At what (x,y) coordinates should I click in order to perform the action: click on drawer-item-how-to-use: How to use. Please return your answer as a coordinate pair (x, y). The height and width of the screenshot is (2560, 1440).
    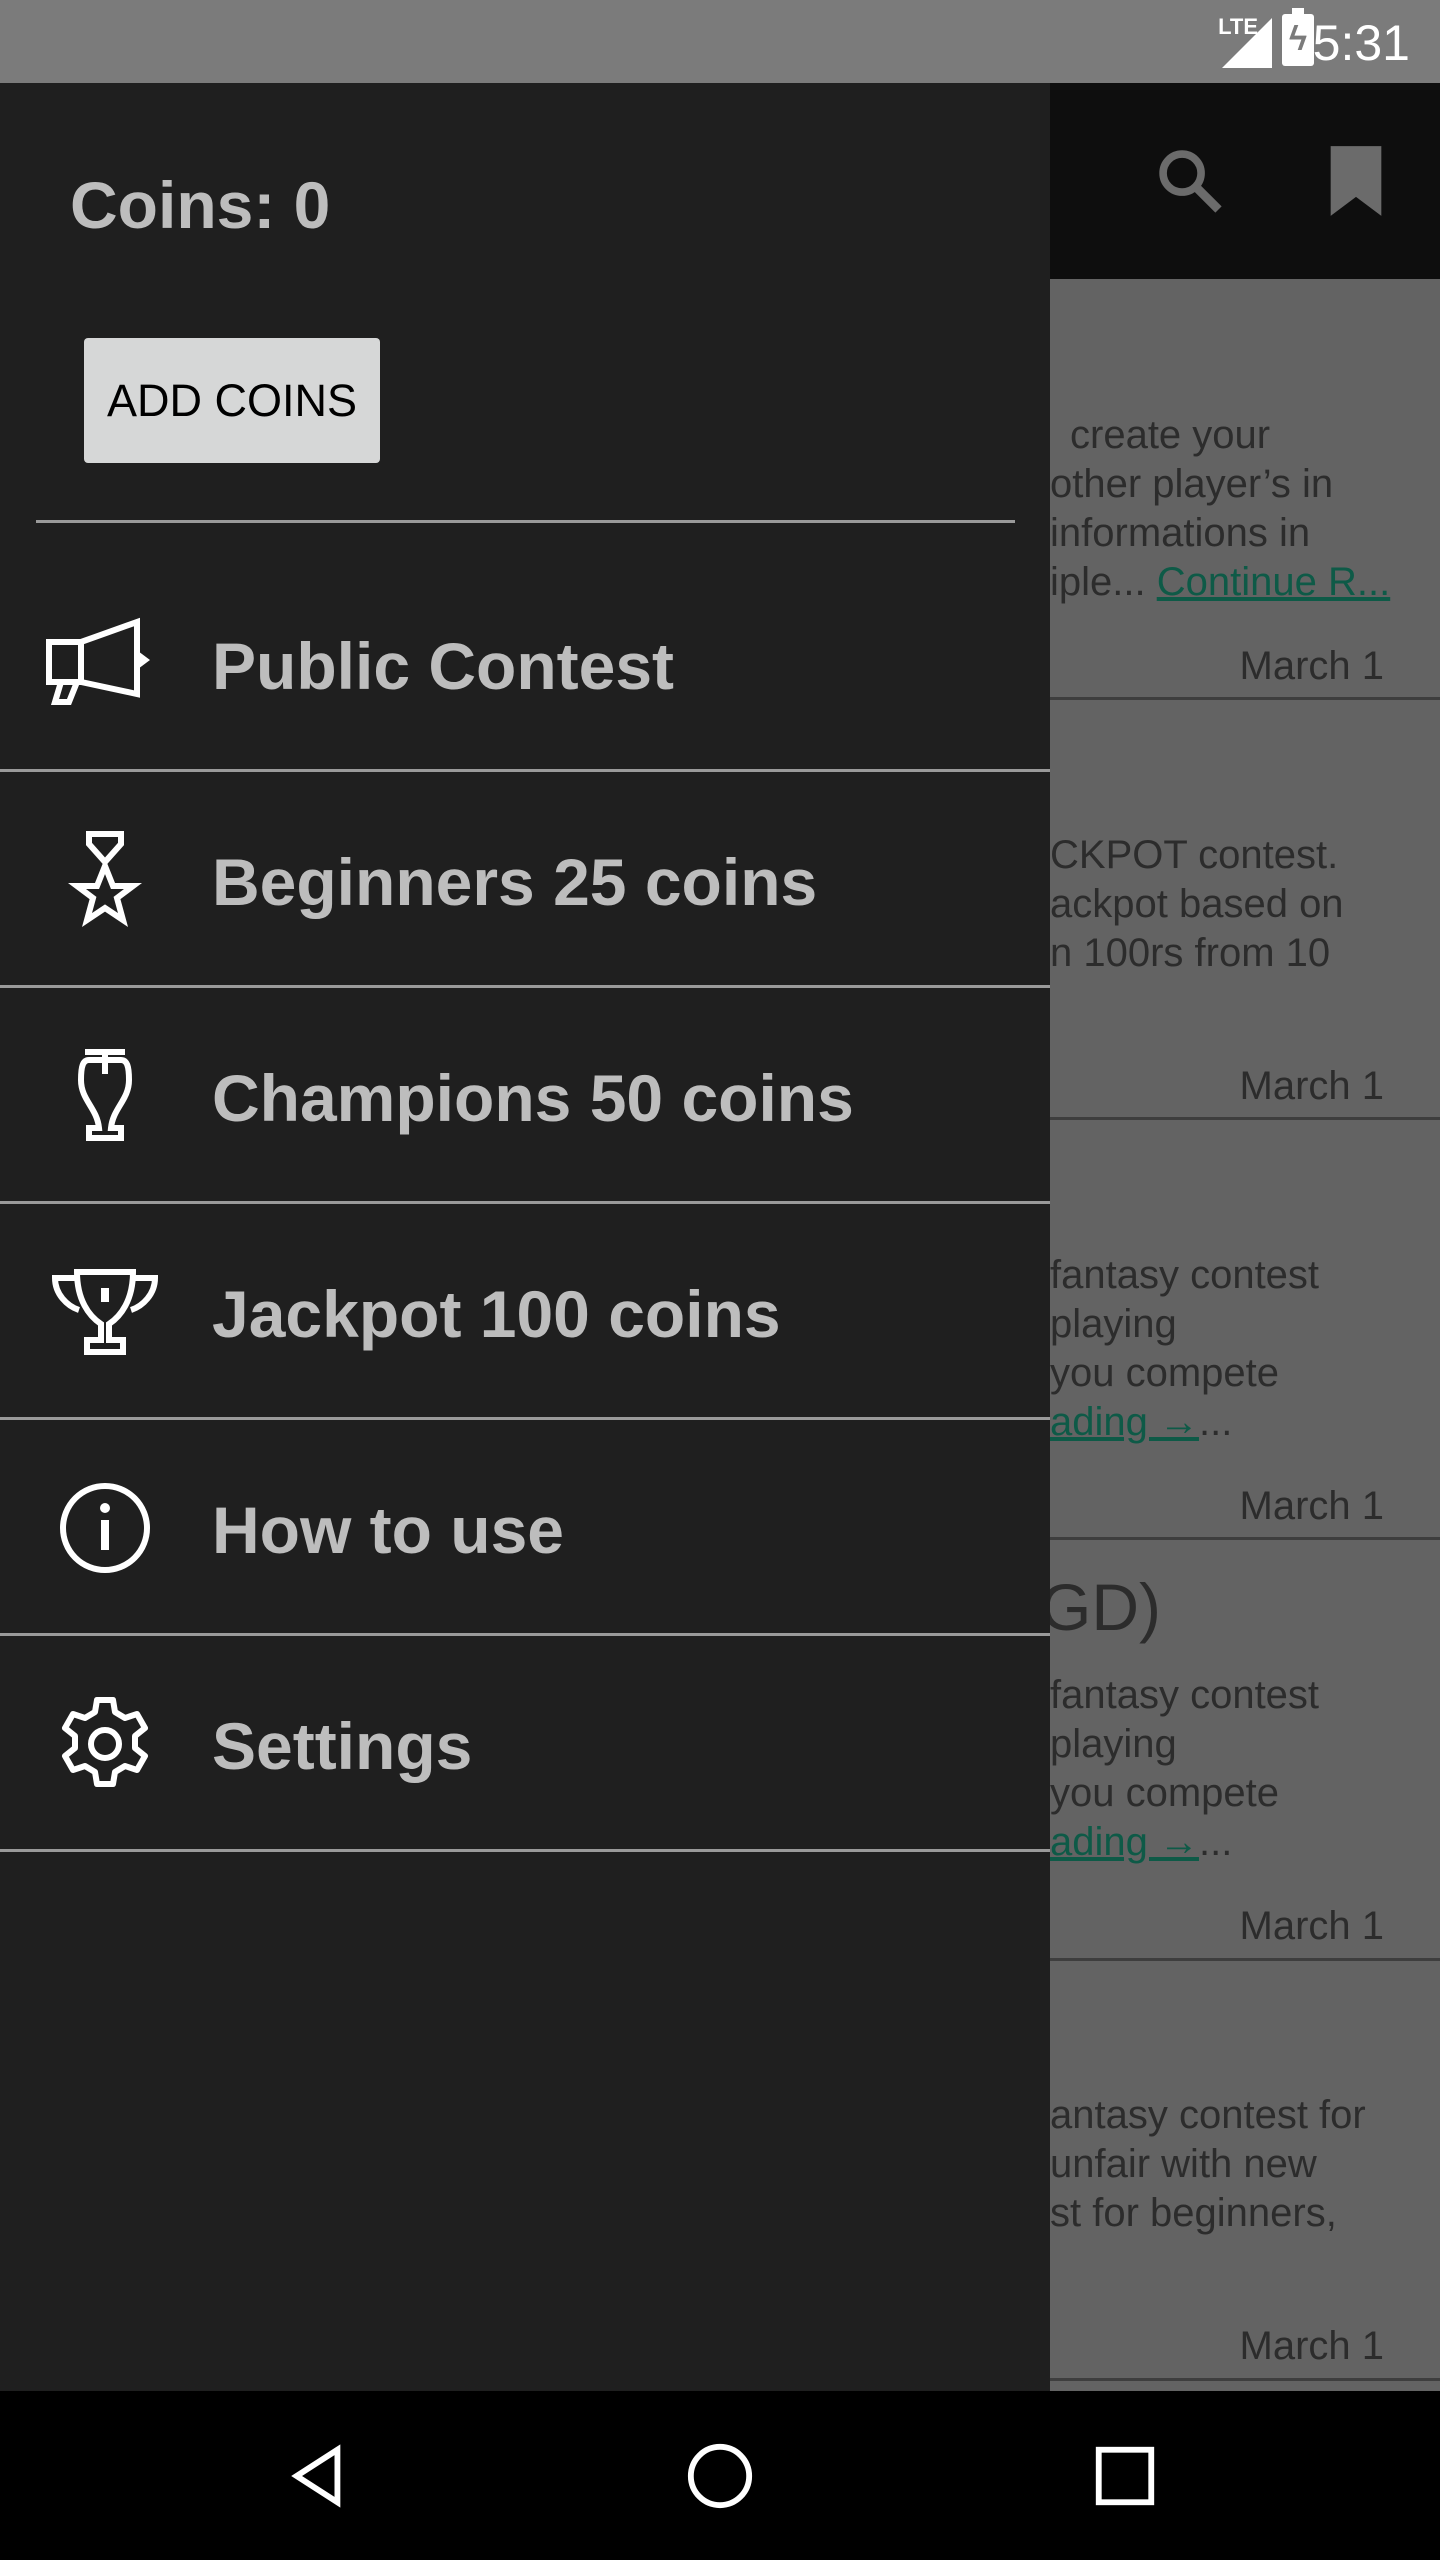
    Looking at the image, I should click on (525, 1528).